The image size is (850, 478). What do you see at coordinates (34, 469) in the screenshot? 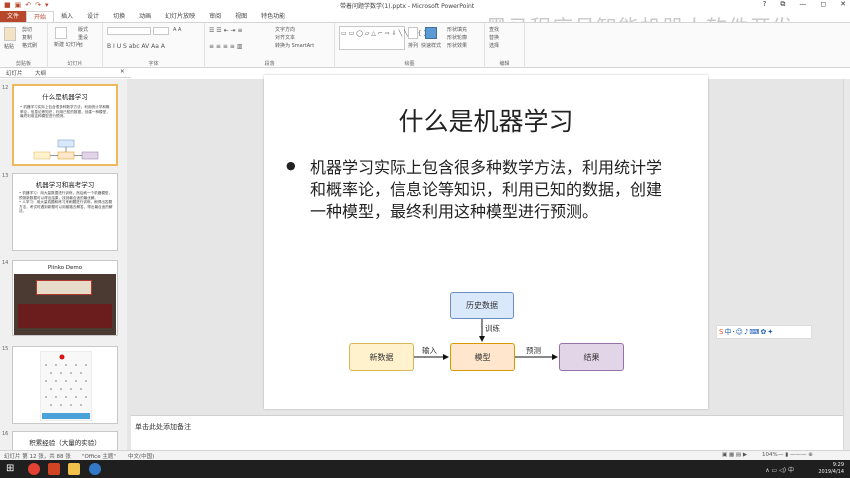
I see `chrome-icon` at bounding box center [34, 469].